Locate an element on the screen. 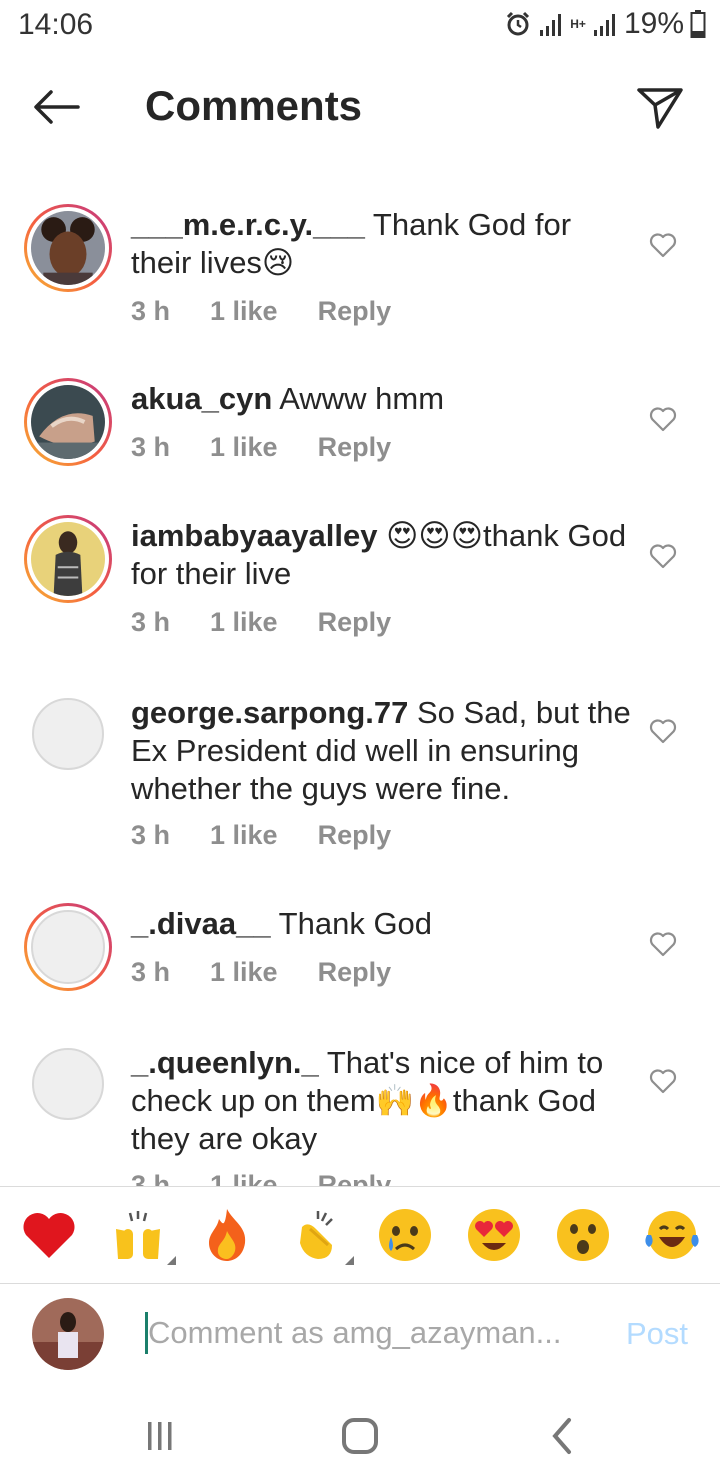 This screenshot has width=720, height=1480. heart-eyes-icon is located at coordinates (494, 1235).